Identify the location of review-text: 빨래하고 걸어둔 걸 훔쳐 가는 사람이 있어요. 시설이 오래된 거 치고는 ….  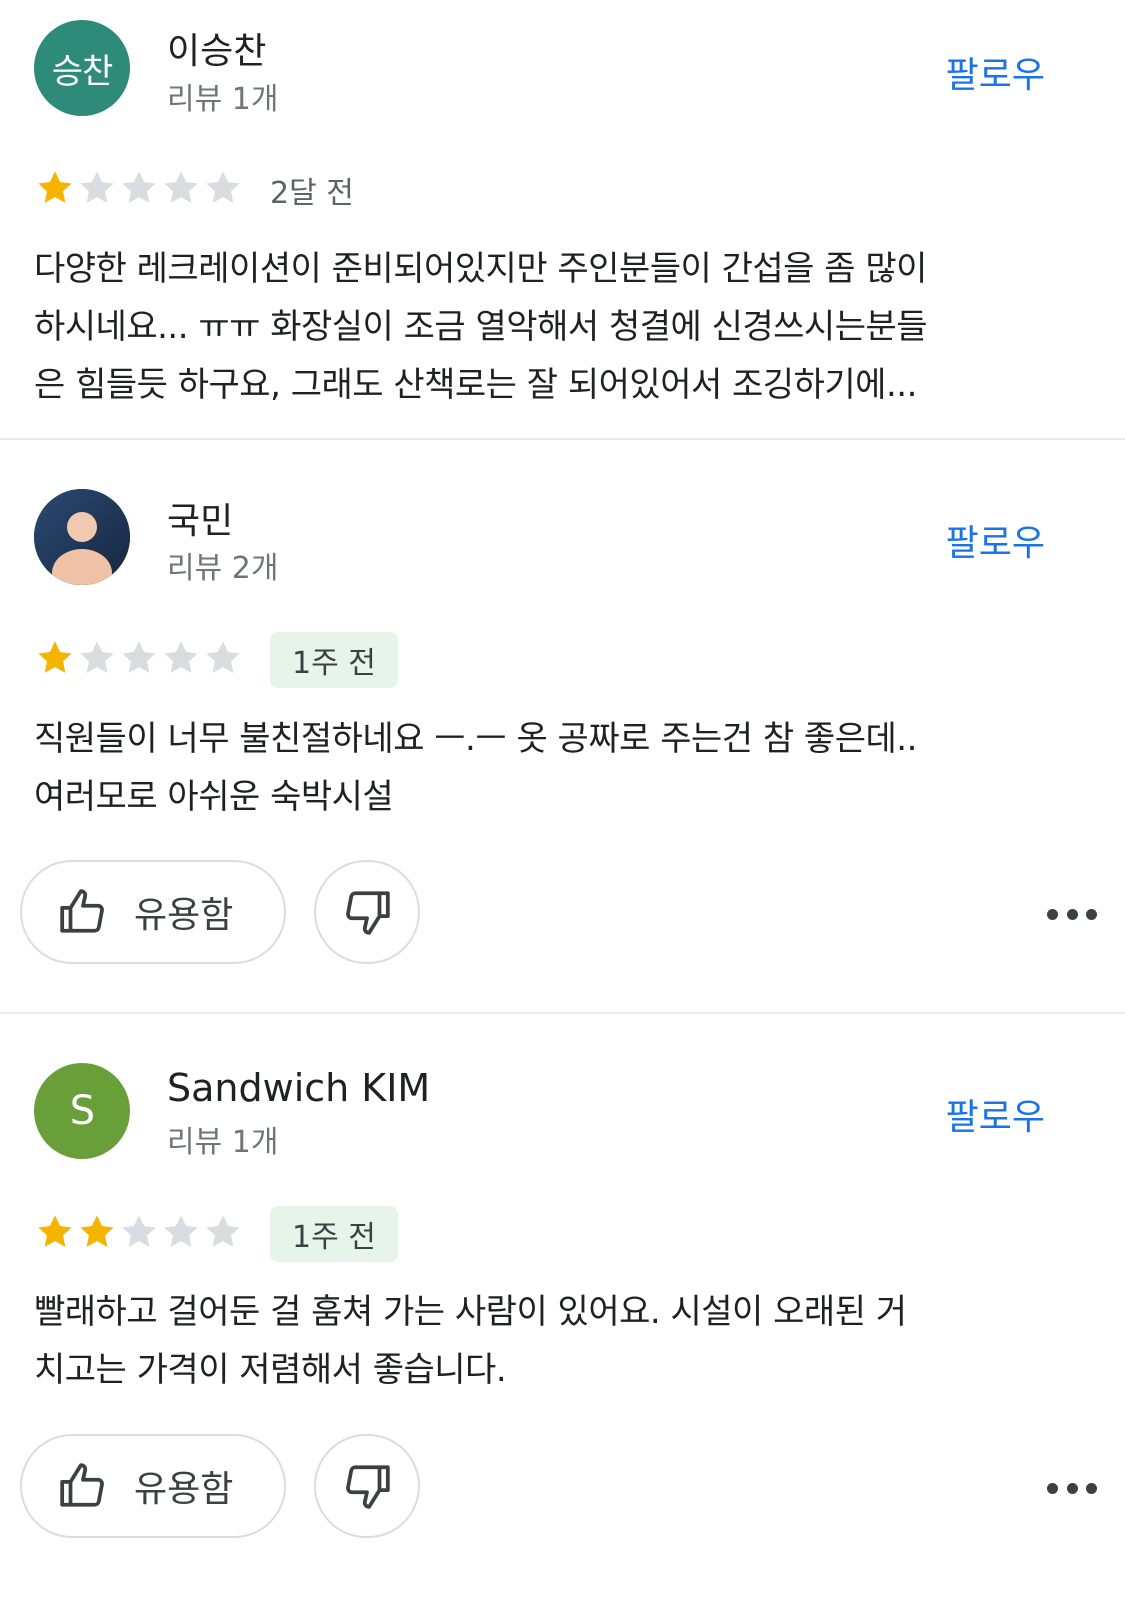
(564, 1341).